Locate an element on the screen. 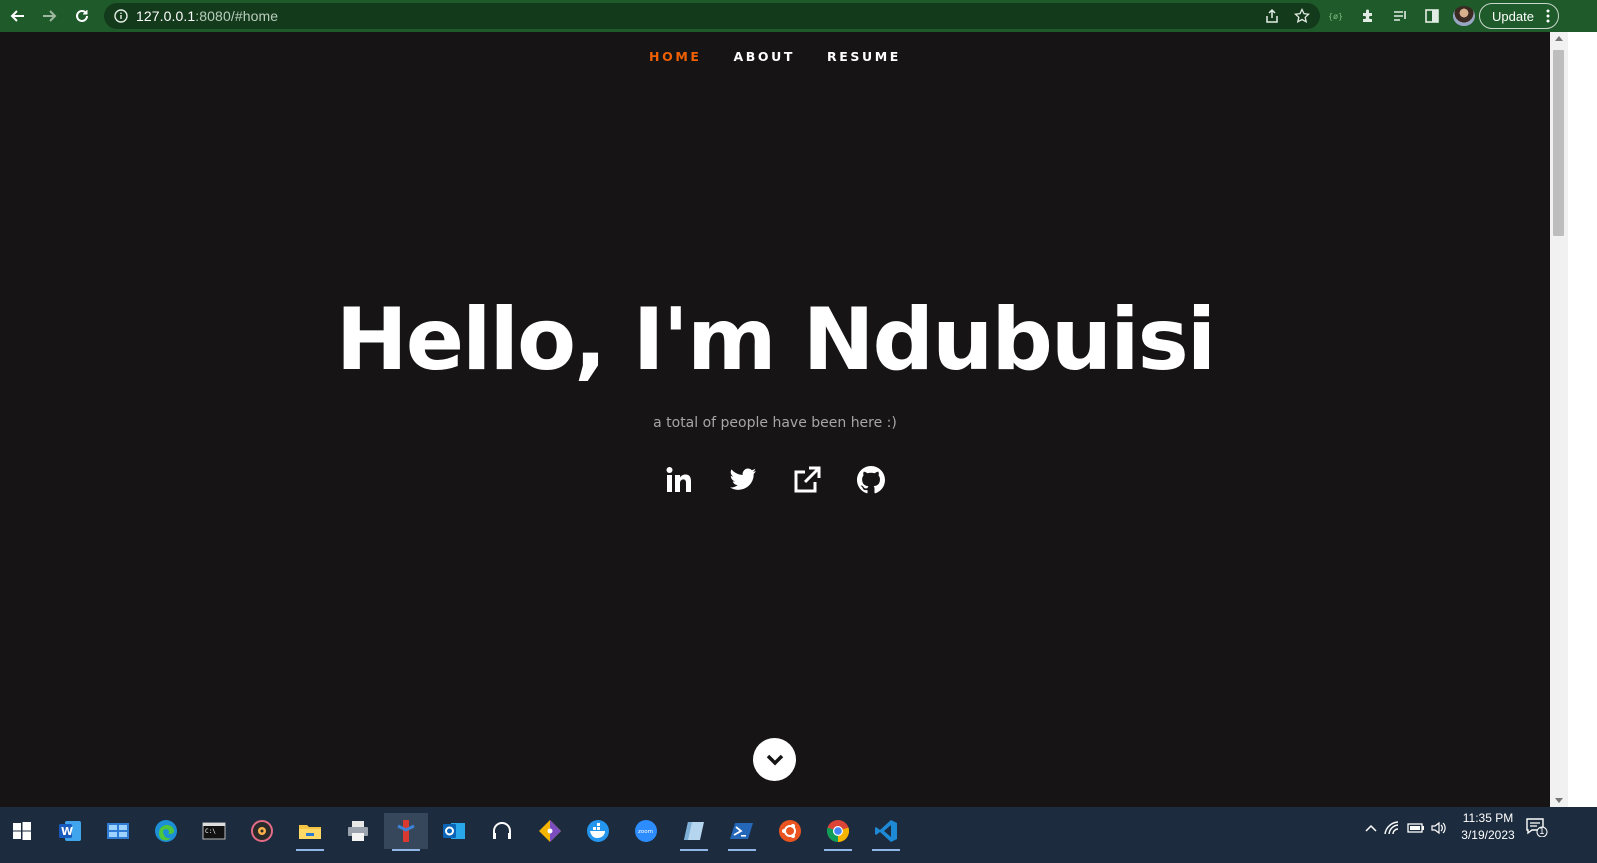 This screenshot has height=863, width=1597. git-icon is located at coordinates (550, 831).